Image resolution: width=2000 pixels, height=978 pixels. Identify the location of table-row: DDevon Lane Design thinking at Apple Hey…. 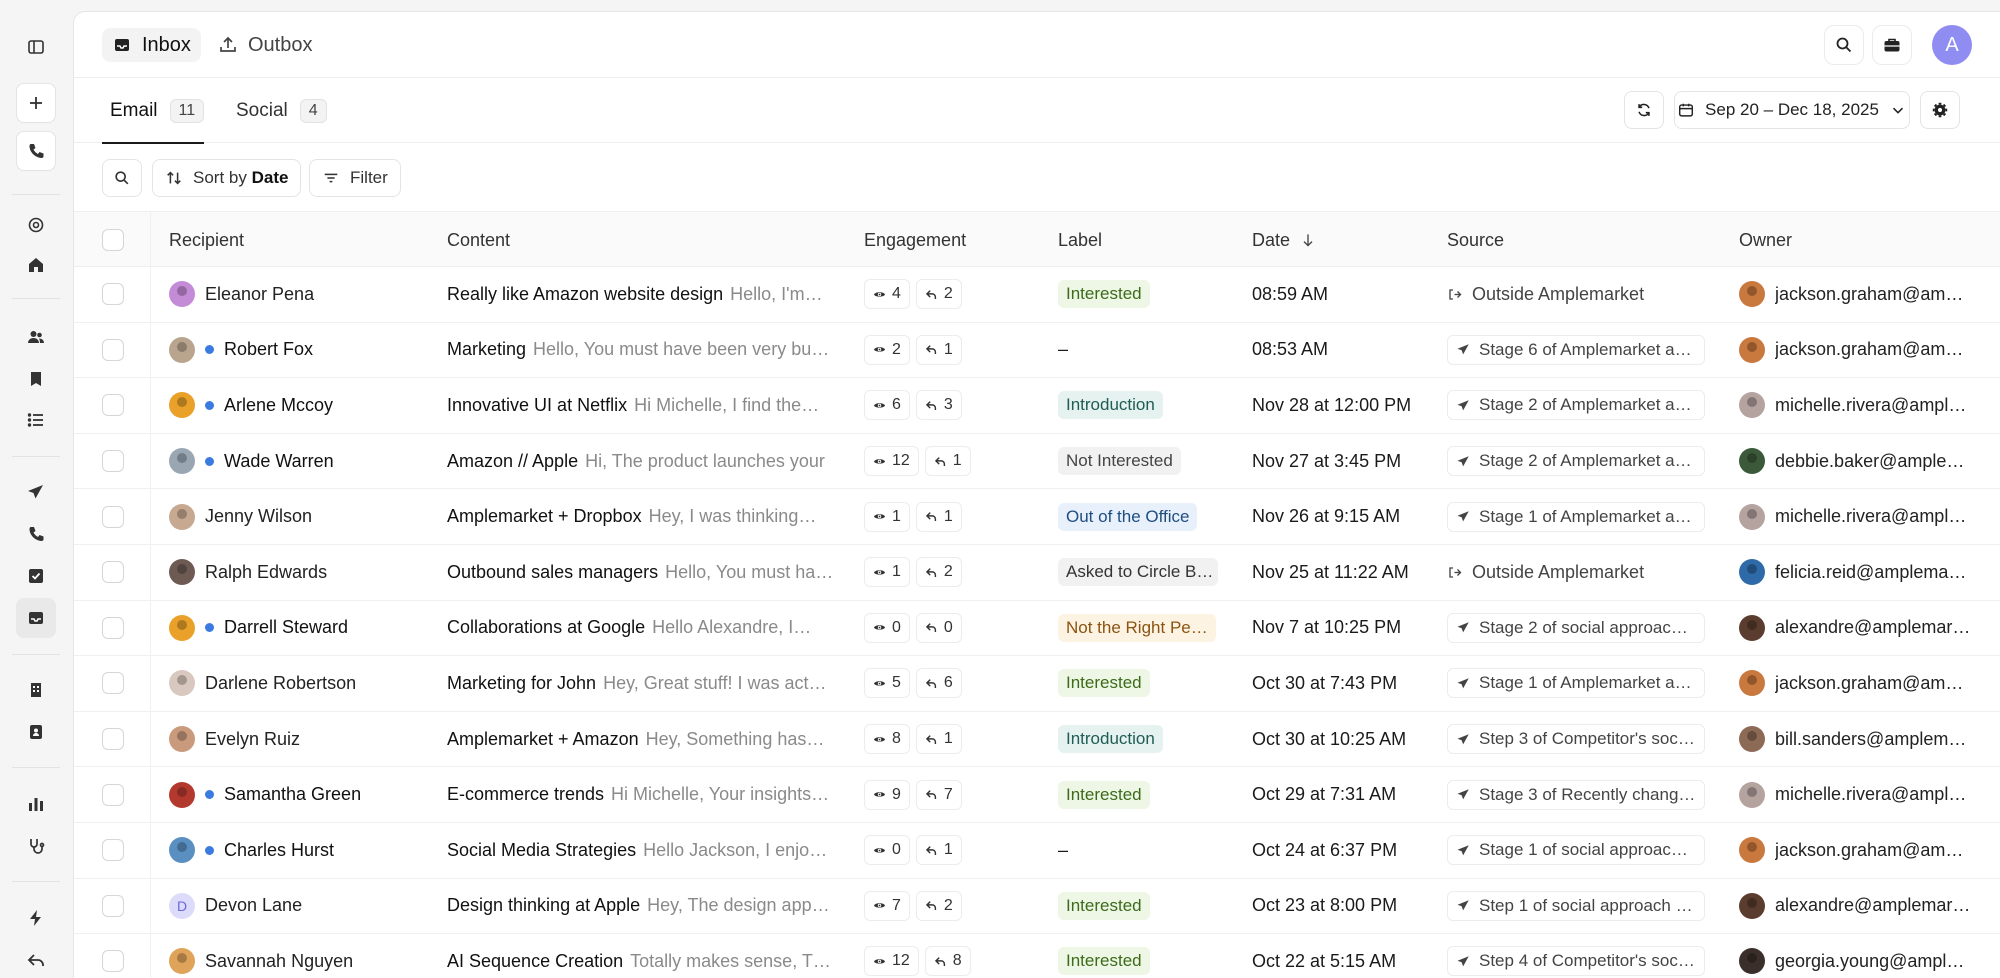
(1037, 907).